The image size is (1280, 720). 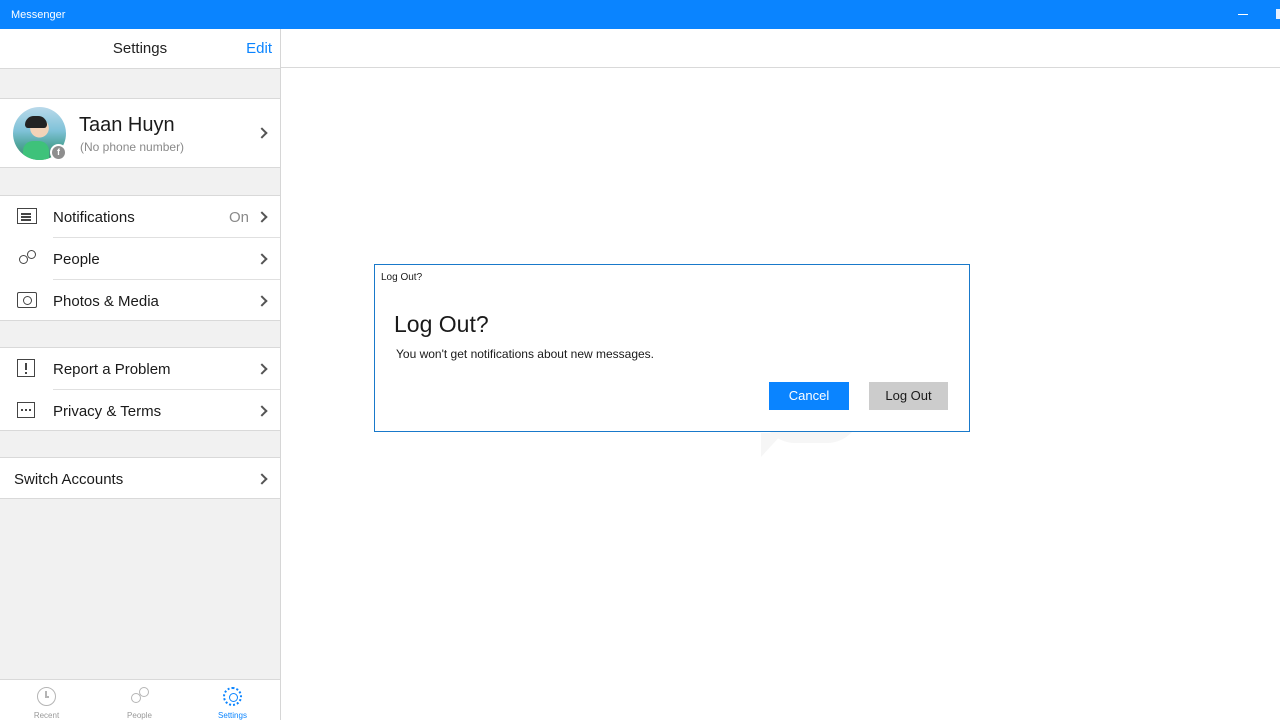 I want to click on app-title: Messenger, so click(x=38, y=15).